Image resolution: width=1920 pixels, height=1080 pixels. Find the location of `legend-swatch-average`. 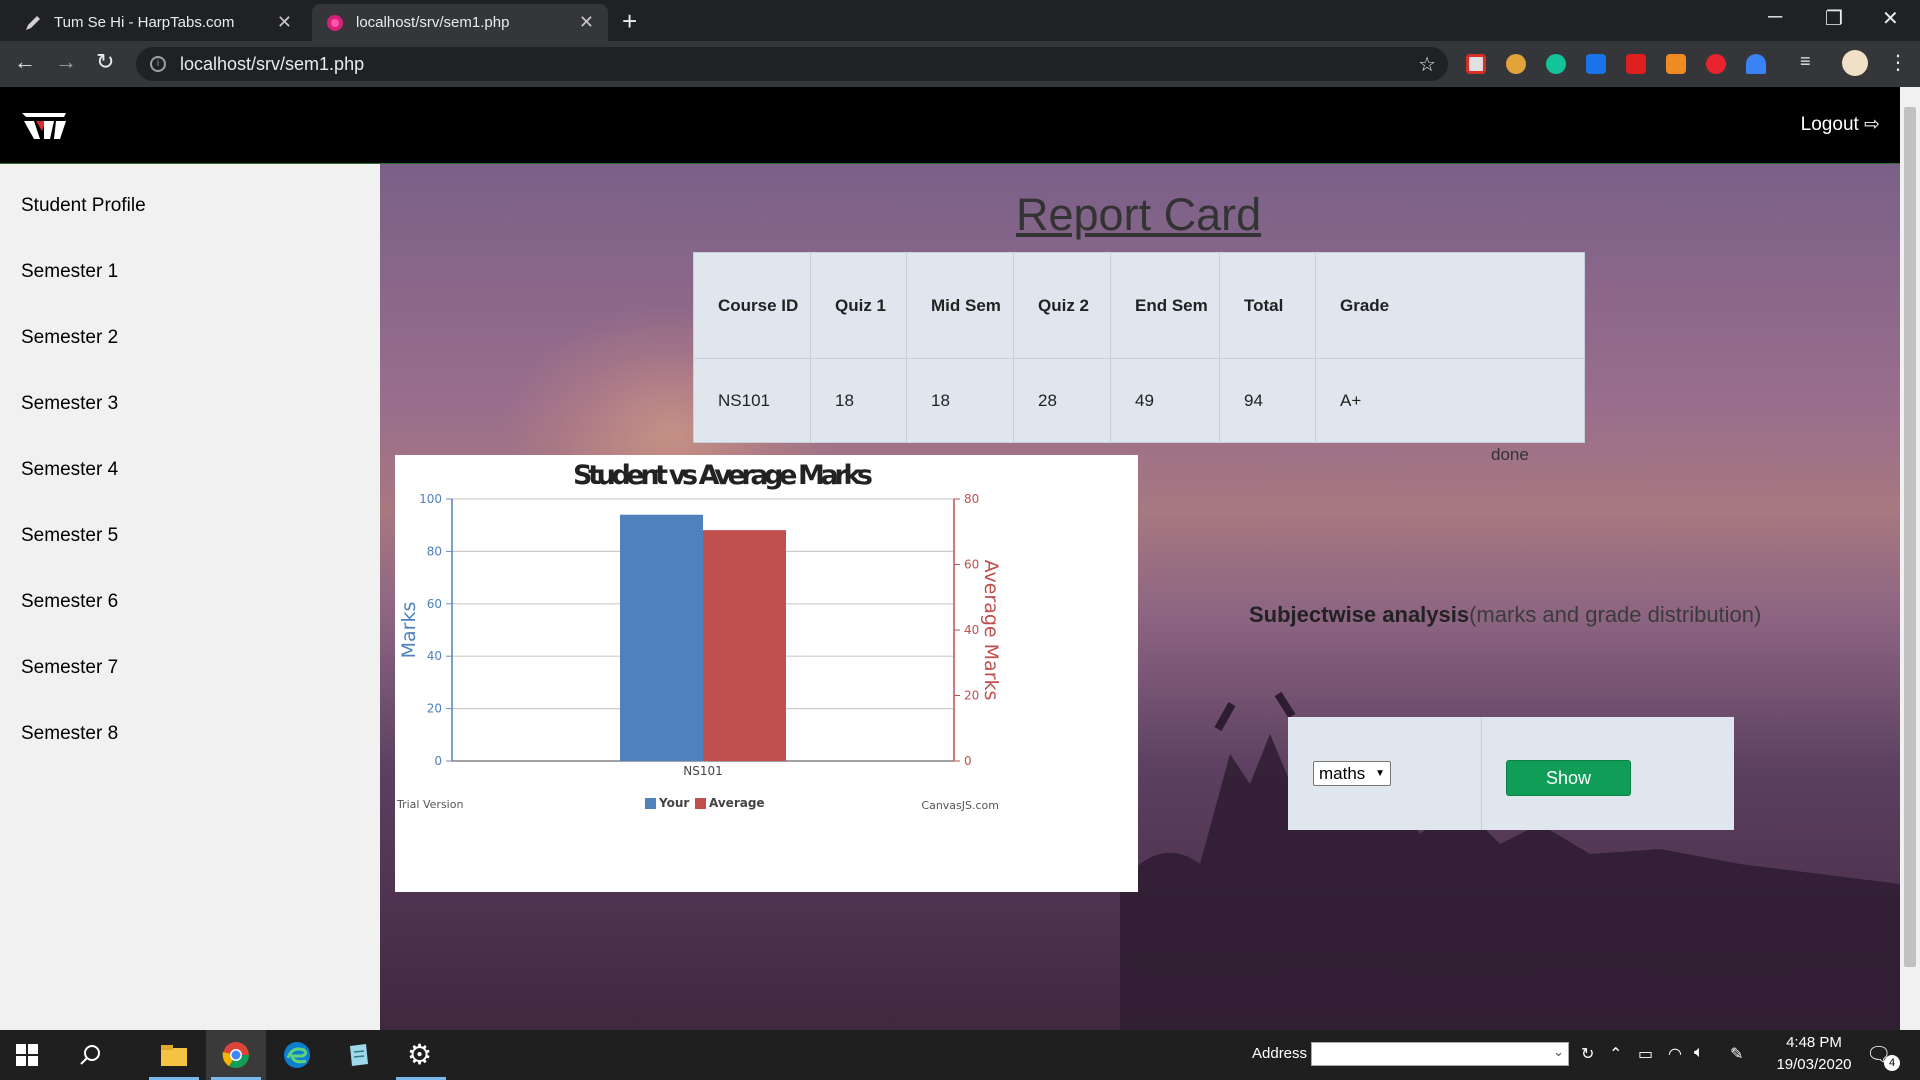

legend-swatch-average is located at coordinates (700, 803).